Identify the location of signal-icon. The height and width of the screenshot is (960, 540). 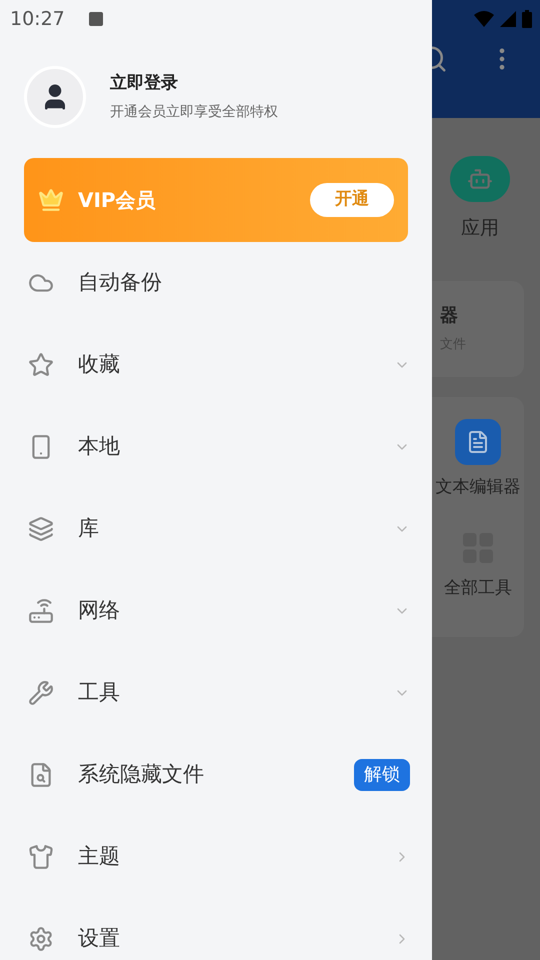
(508, 19).